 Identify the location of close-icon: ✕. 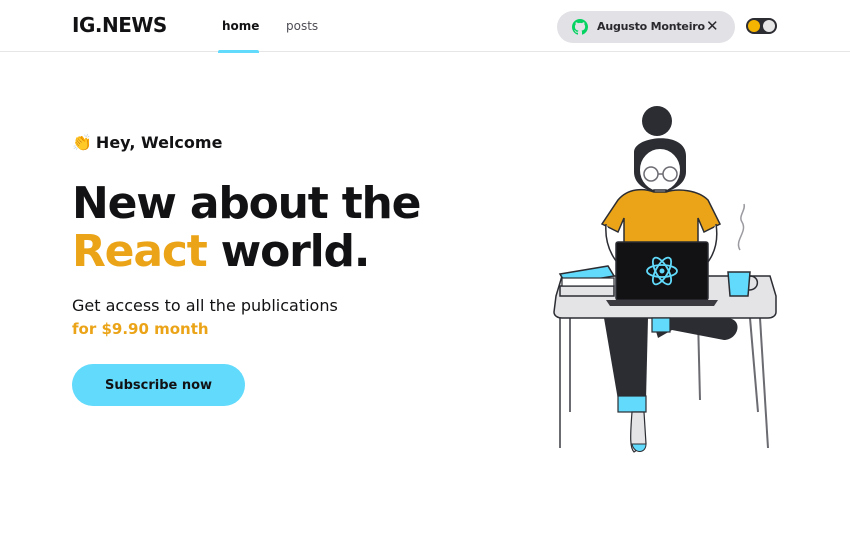
(712, 26).